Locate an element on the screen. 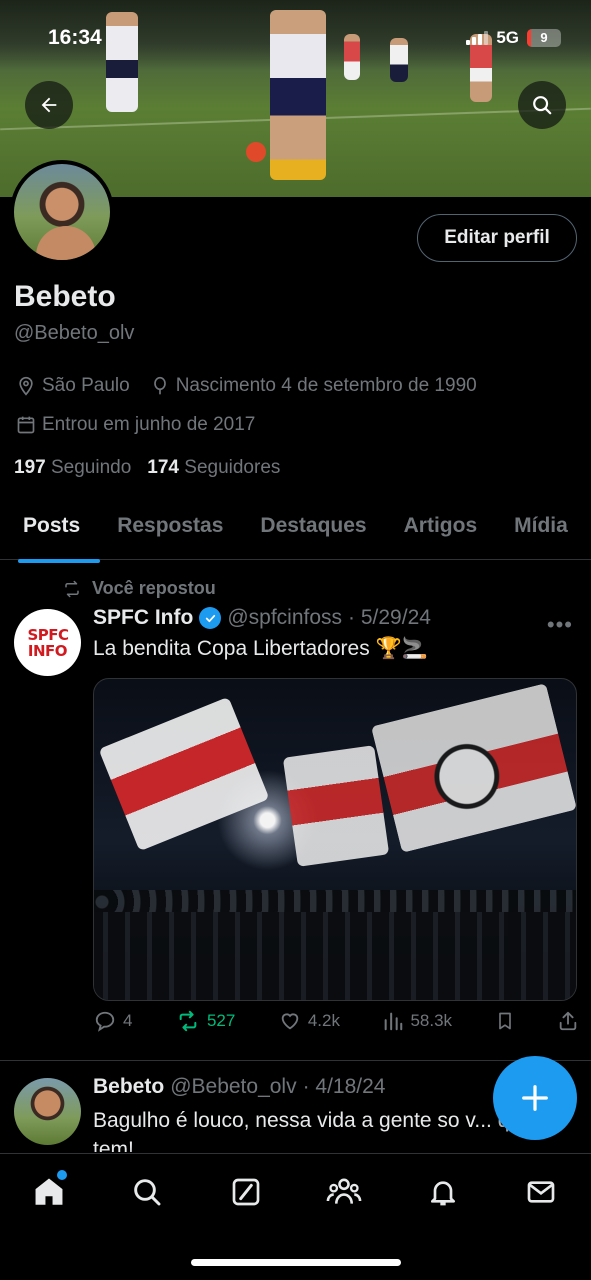  banner-ball is located at coordinates (256, 152).